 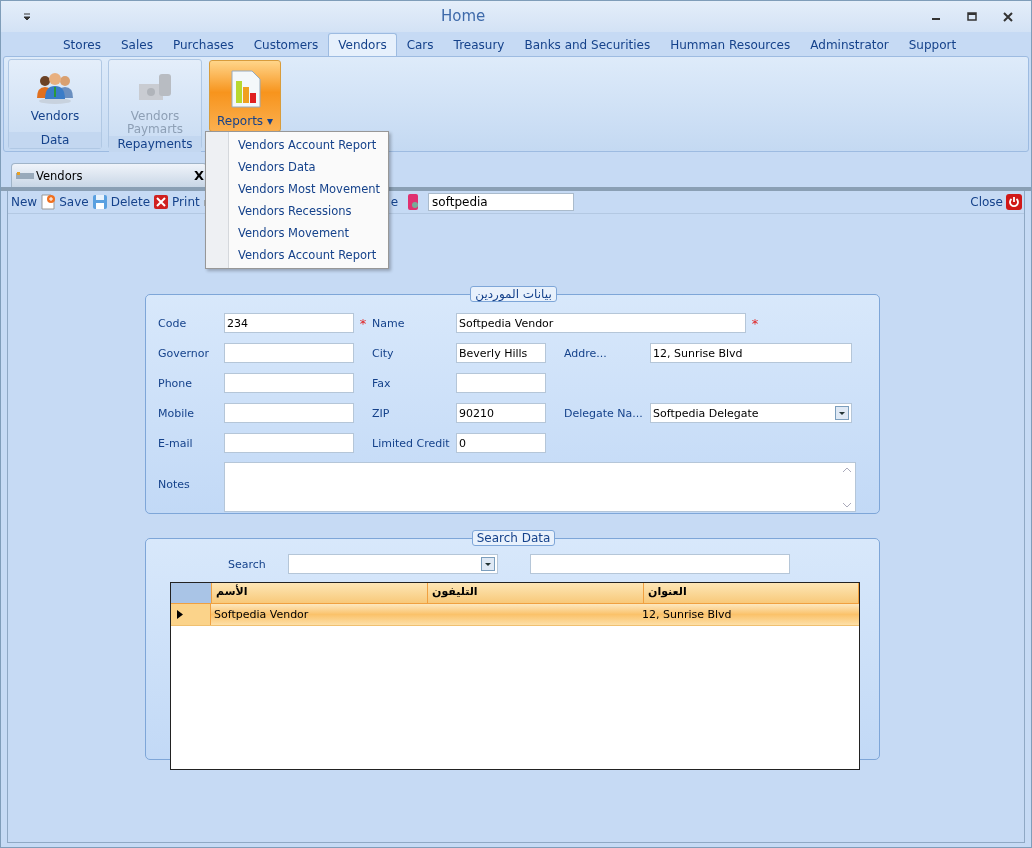 What do you see at coordinates (297, 233) in the screenshot?
I see `menu-item: Vendors Movement` at bounding box center [297, 233].